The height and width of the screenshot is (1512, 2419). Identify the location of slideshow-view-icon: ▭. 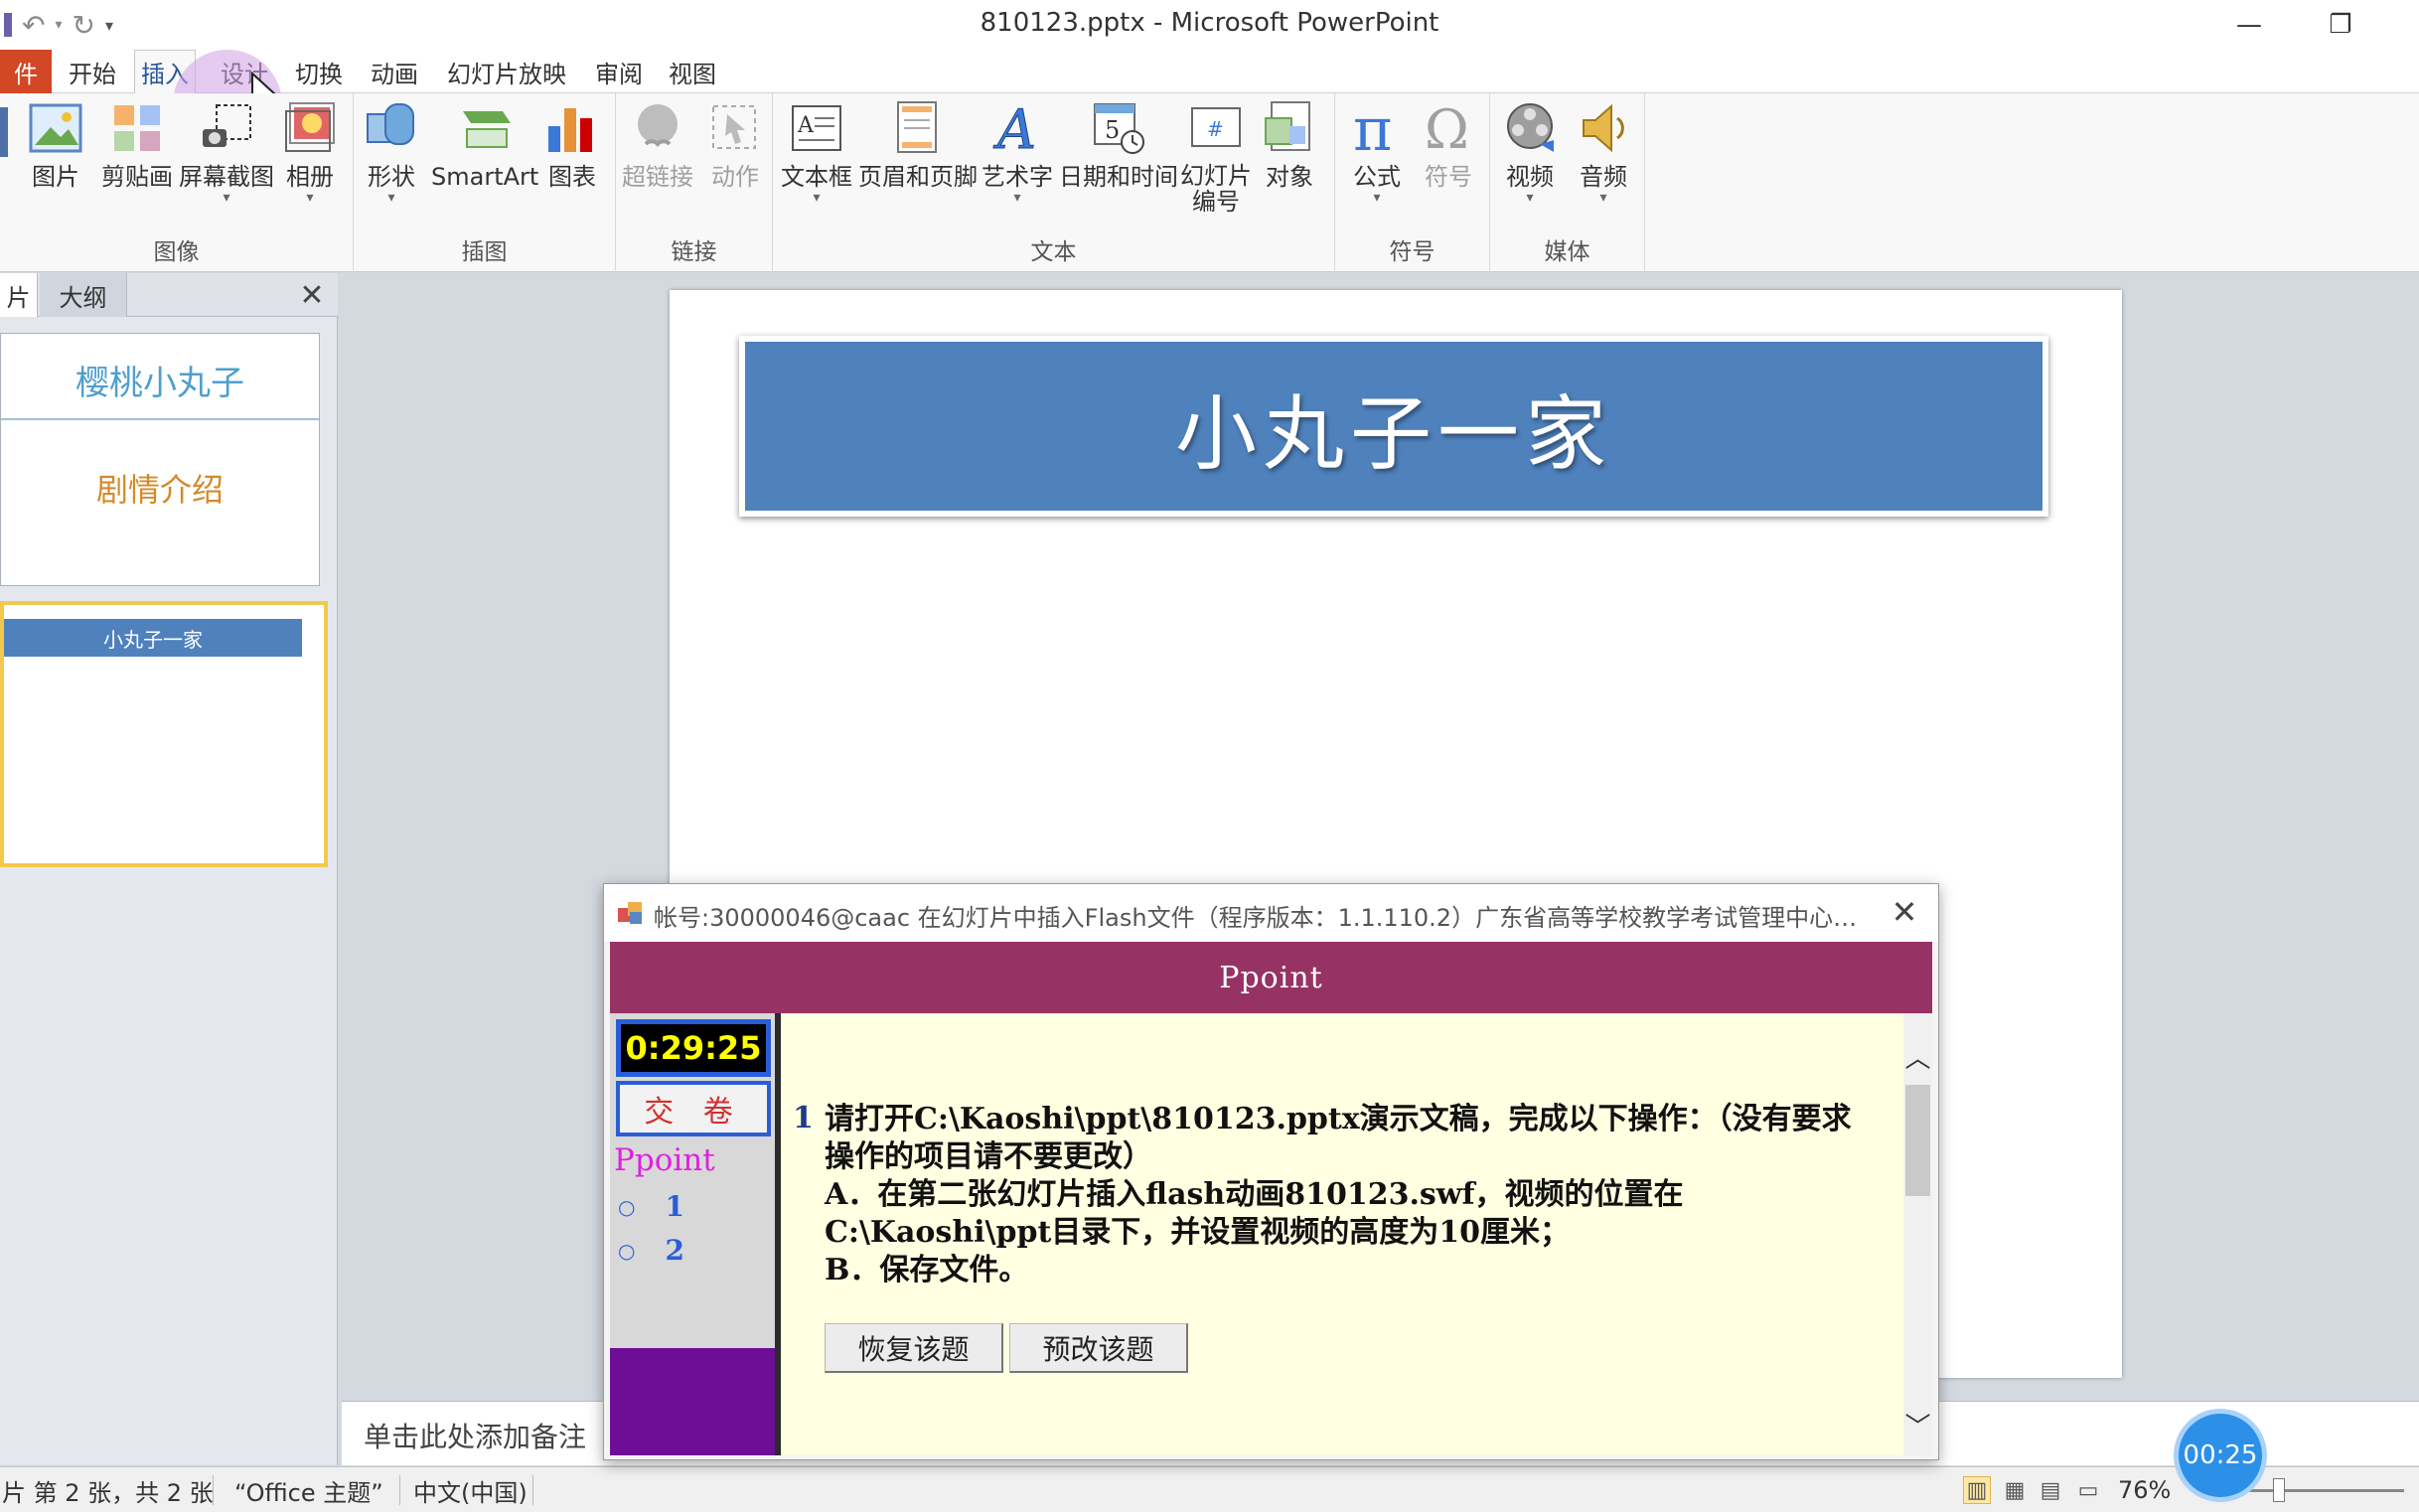
(2088, 1490).